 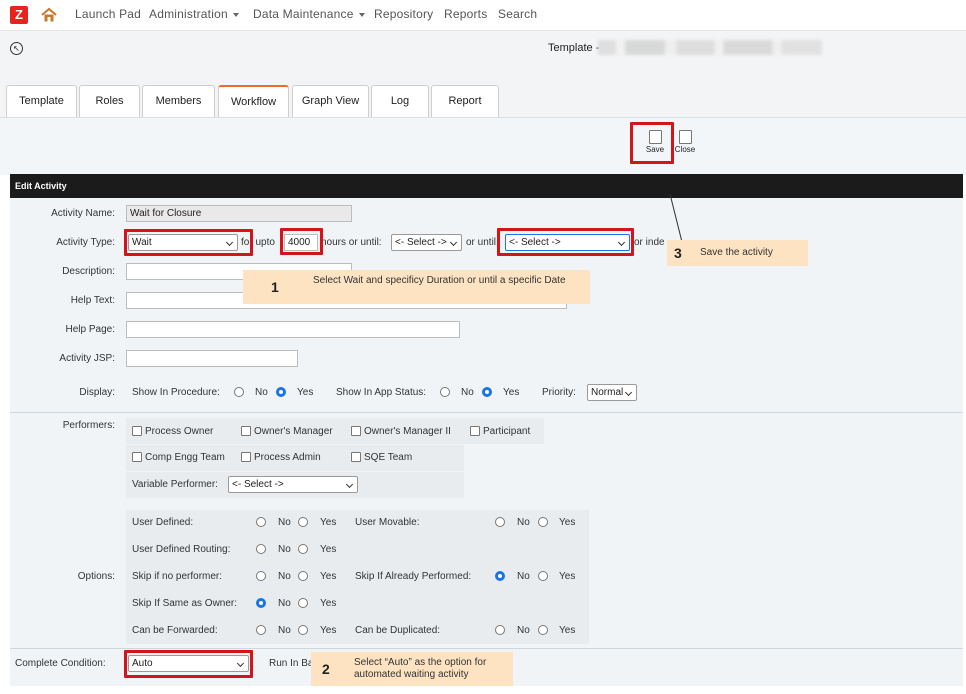 What do you see at coordinates (482, 242) in the screenshot?
I see `or-until-text: or until:` at bounding box center [482, 242].